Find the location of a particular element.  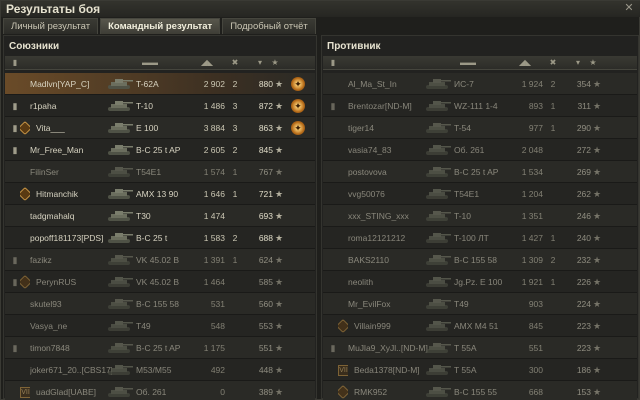

player-name: tadgmahalq is located at coordinates (71, 216).